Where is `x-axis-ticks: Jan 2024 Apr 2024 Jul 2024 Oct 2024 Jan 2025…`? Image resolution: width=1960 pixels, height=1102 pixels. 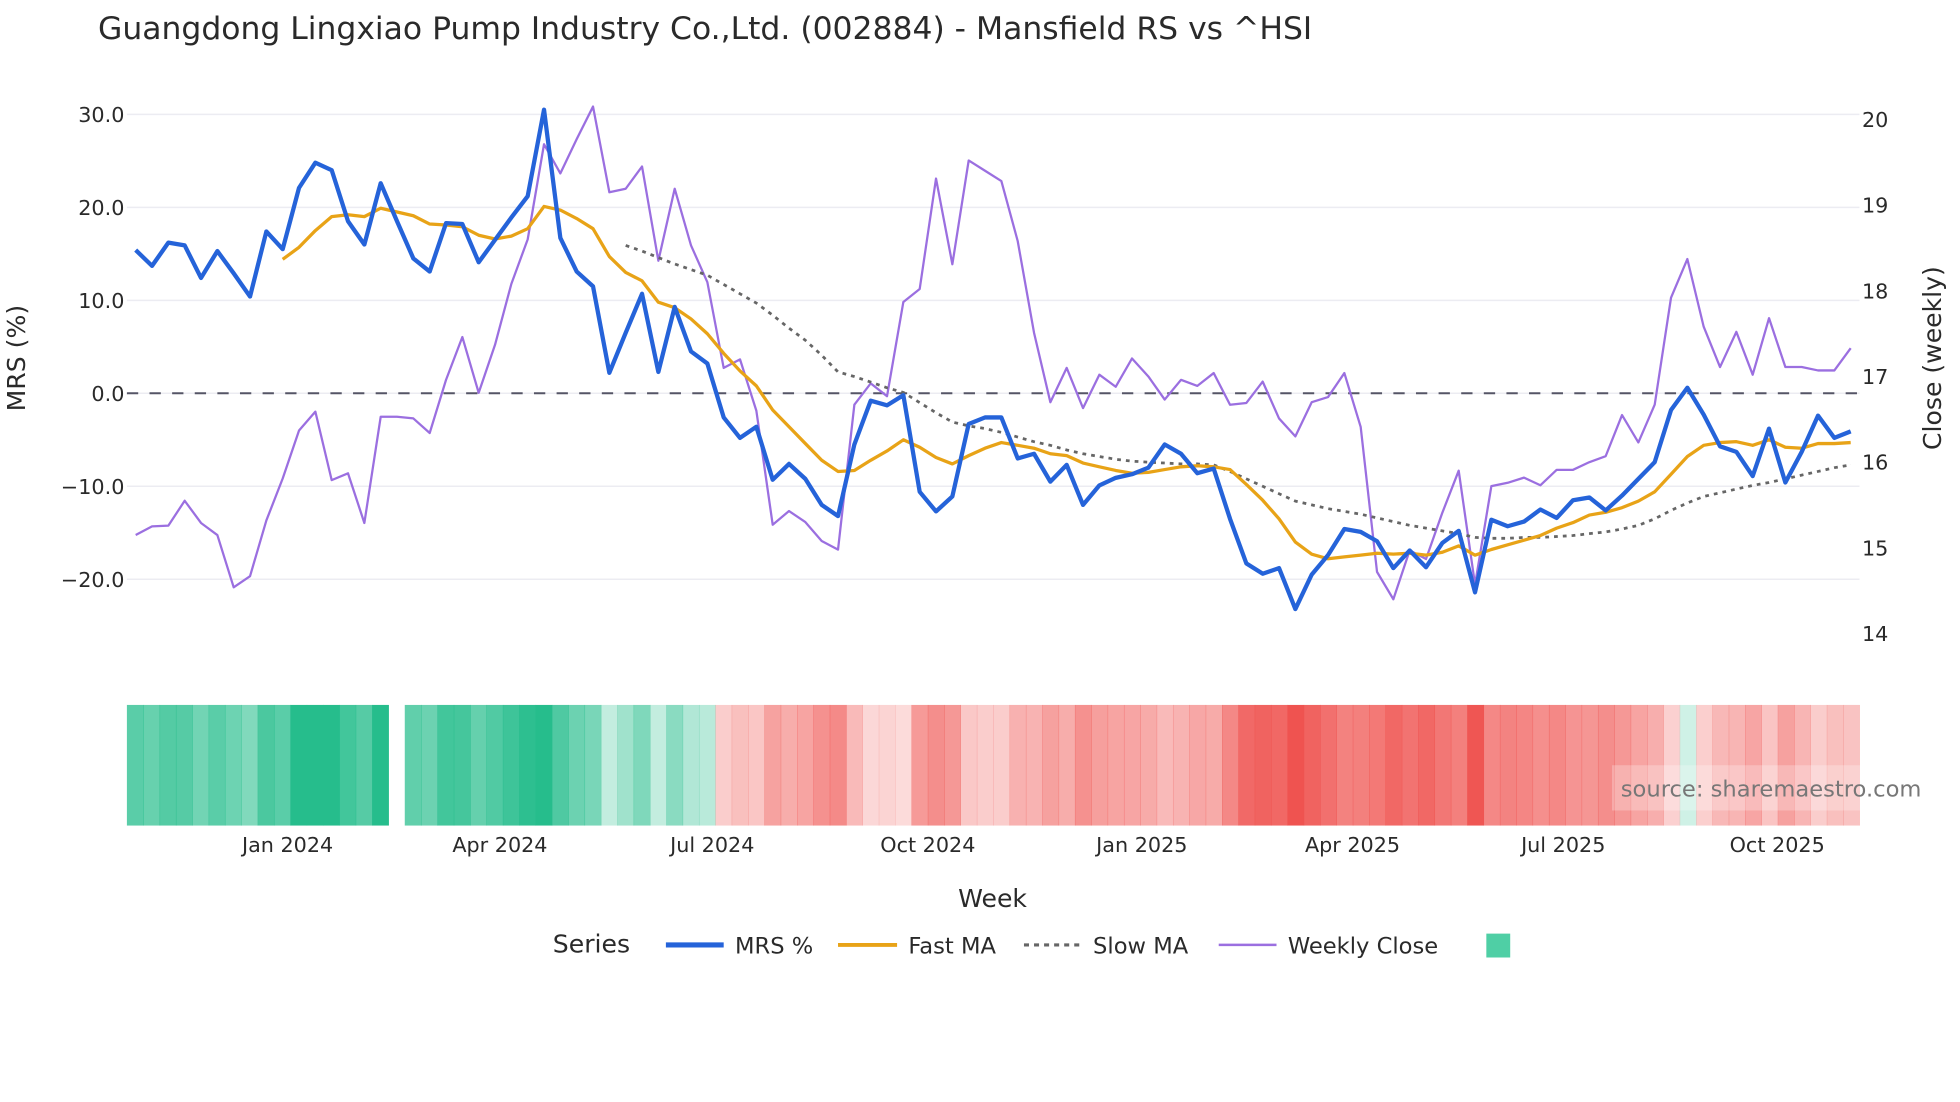
x-axis-ticks: Jan 2024 Apr 2024 Jul 2024 Oct 2024 Jan 2025… is located at coordinates (1032, 845).